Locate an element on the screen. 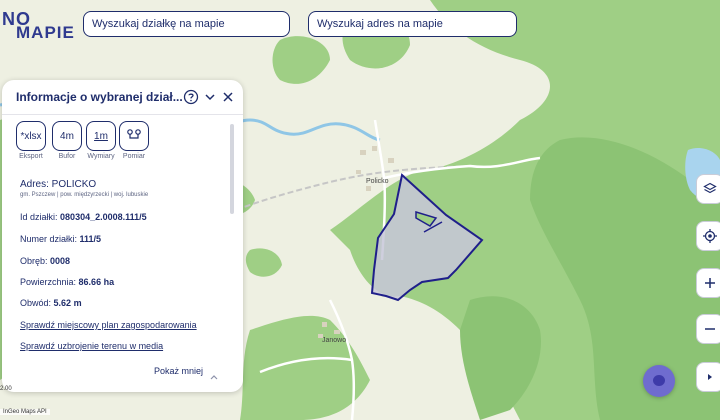 The height and width of the screenshot is (420, 720). area-row: Powierzchnia: 86.66 ha is located at coordinates (67, 282).